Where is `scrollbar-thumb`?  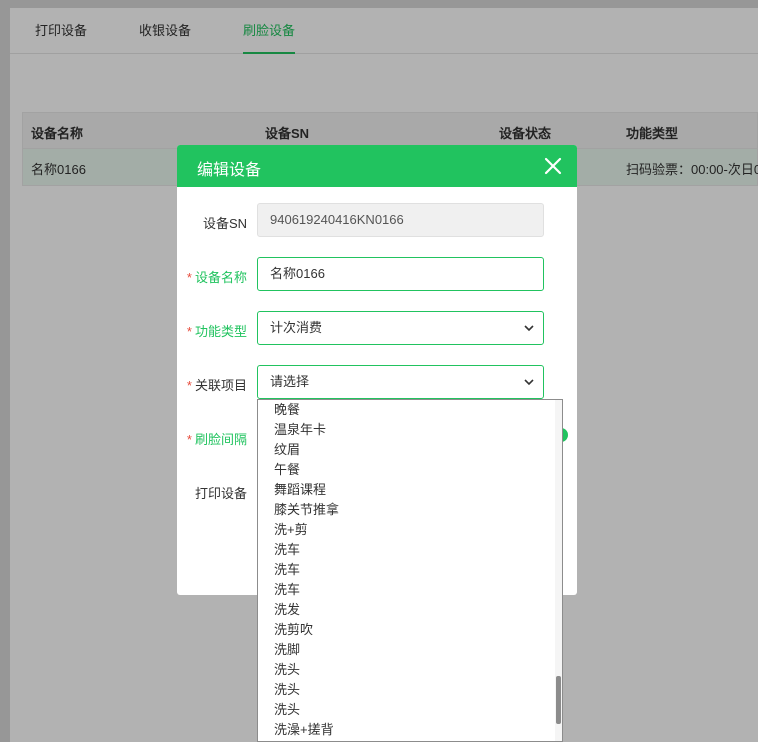
scrollbar-thumb is located at coordinates (558, 700).